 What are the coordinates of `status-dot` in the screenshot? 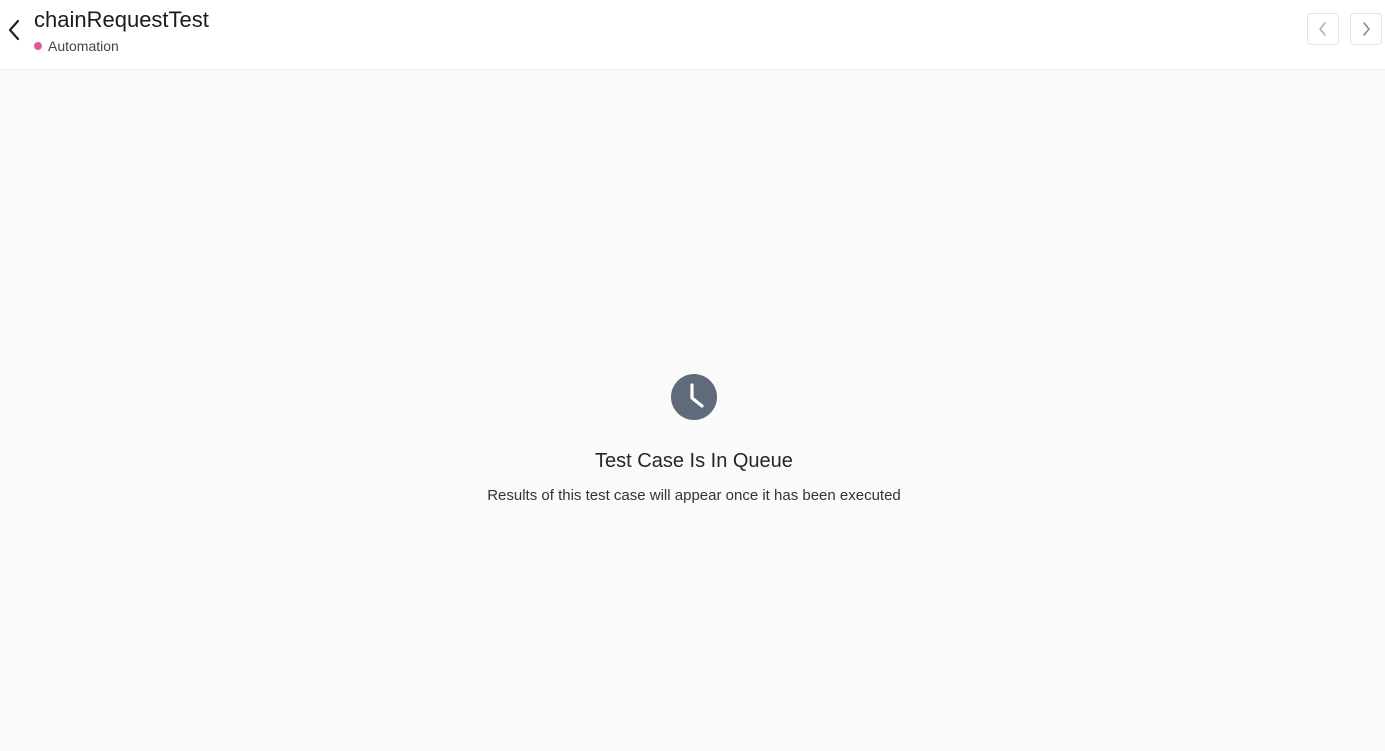 It's located at (38, 46).